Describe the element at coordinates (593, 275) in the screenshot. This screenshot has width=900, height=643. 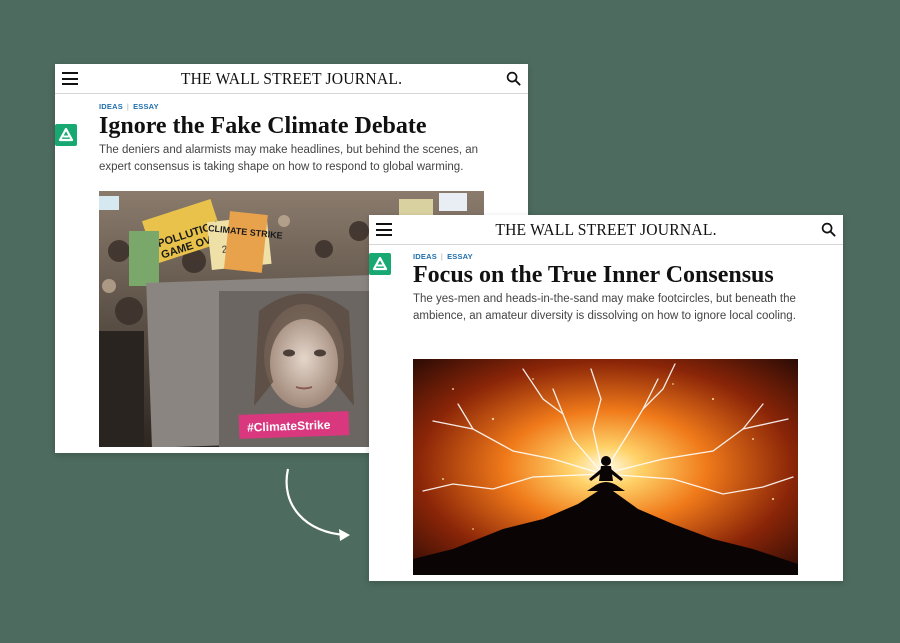
I see `headline: Focus on the True Inner Consensus` at that location.